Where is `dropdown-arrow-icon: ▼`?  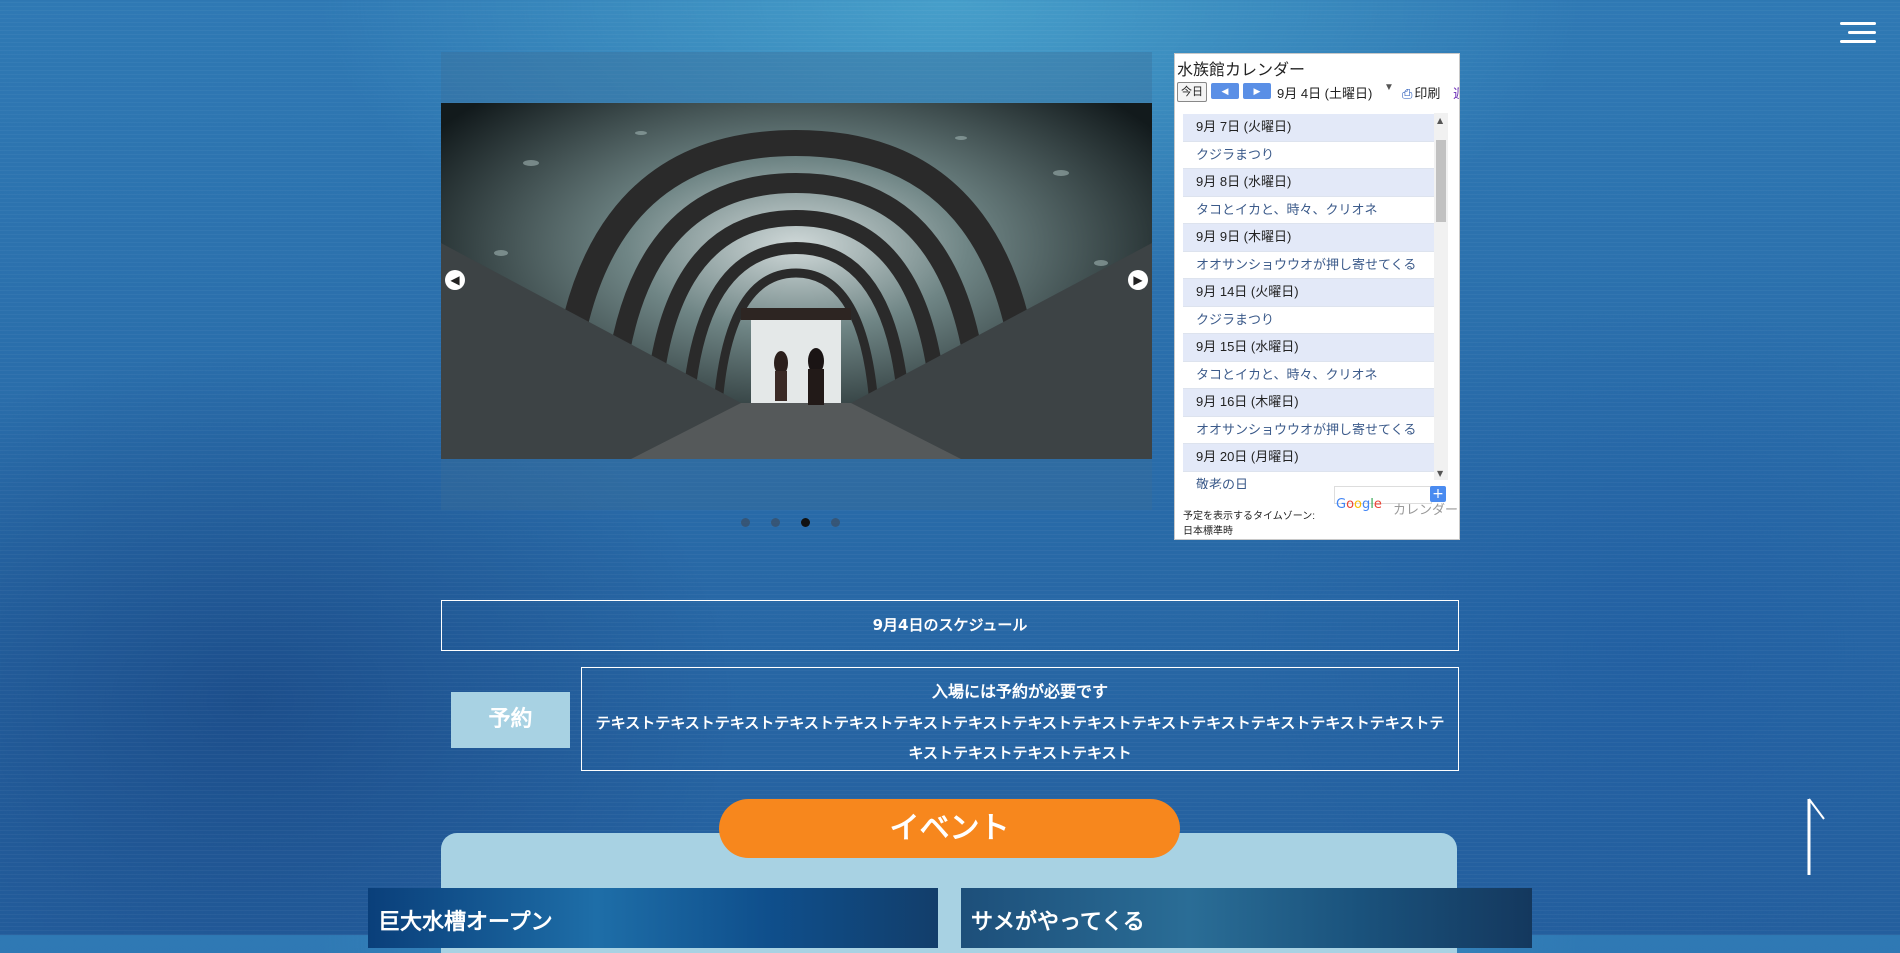
dropdown-arrow-icon: ▼ is located at coordinates (1389, 87).